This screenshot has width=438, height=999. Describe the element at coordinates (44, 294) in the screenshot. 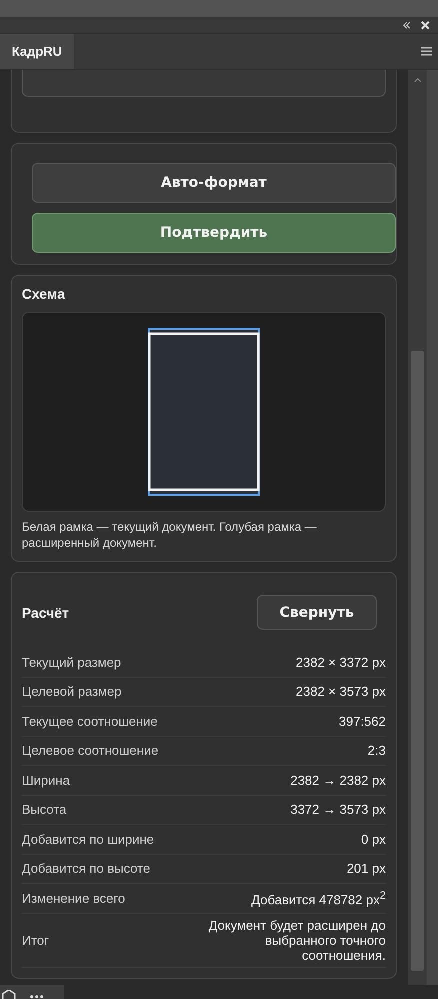

I see `section-title: Схема` at that location.